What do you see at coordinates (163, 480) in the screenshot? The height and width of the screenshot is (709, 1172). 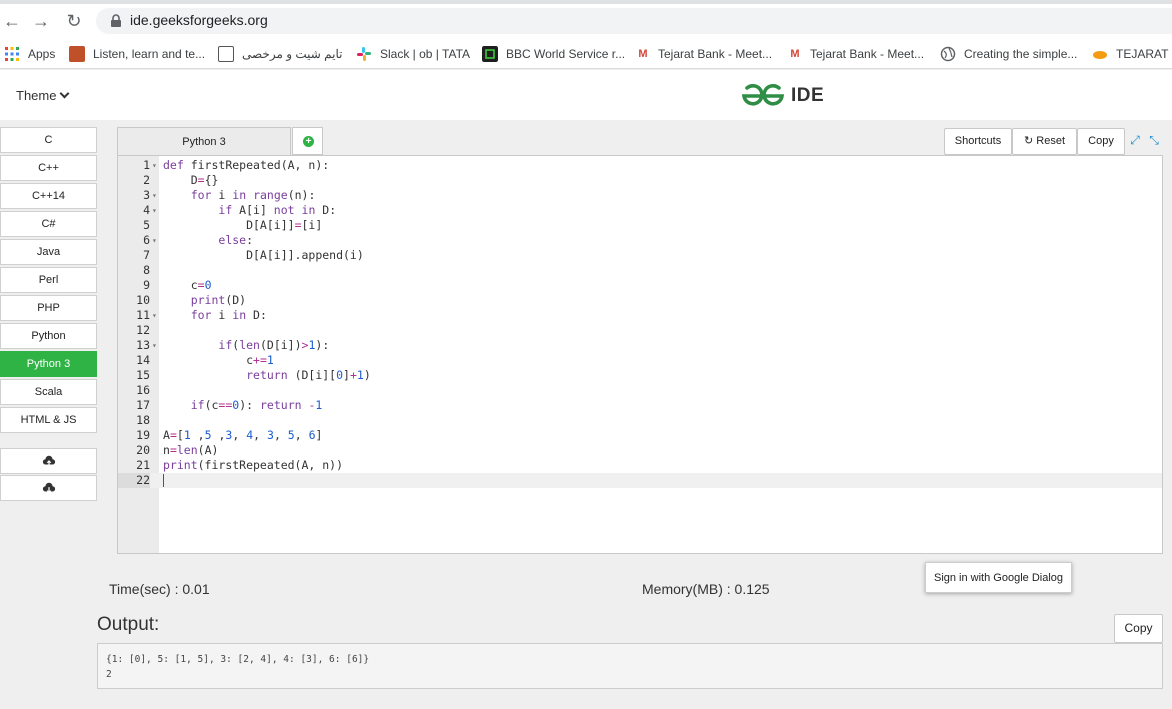 I see `text-cursor` at bounding box center [163, 480].